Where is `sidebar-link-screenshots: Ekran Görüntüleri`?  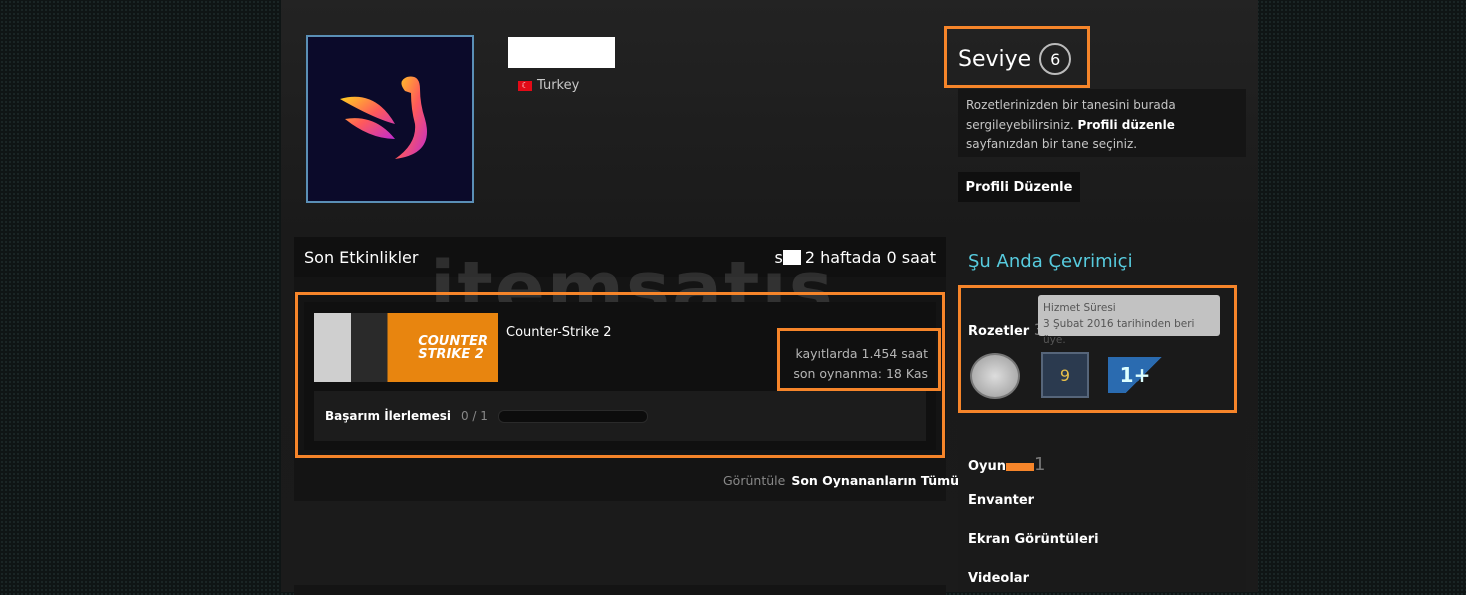 sidebar-link-screenshots: Ekran Görüntüleri is located at coordinates (1033, 539).